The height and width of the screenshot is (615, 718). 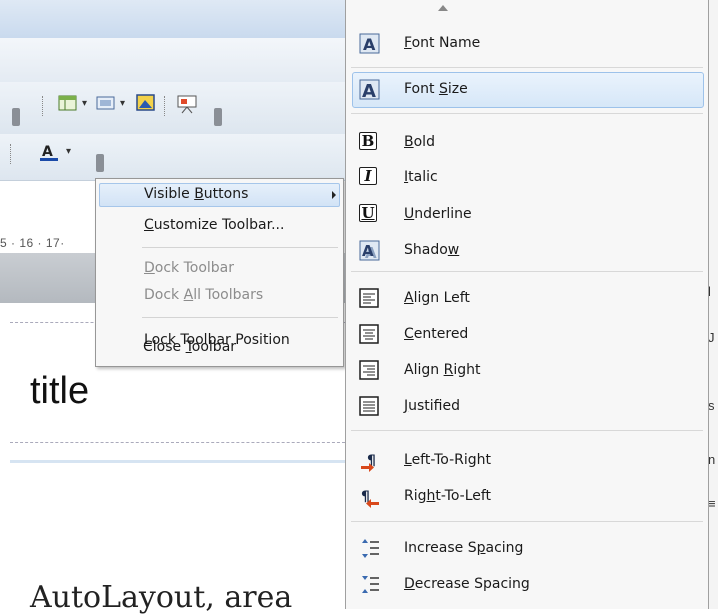 I want to click on scroll-up-icon, so click(x=443, y=8).